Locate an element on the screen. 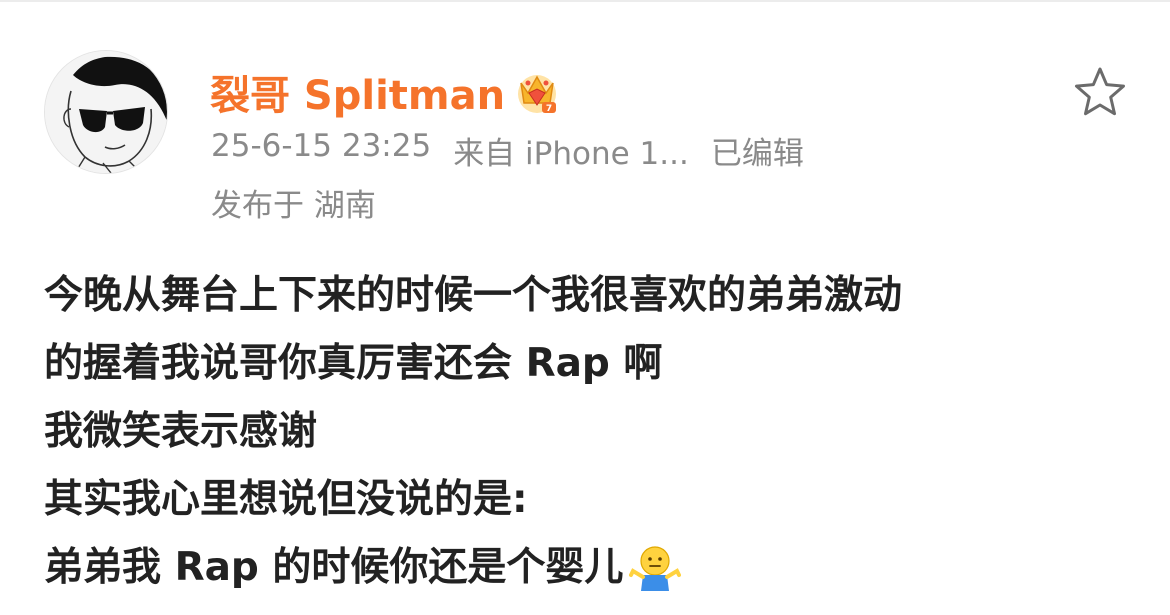  favorite-button is located at coordinates (1100, 92).